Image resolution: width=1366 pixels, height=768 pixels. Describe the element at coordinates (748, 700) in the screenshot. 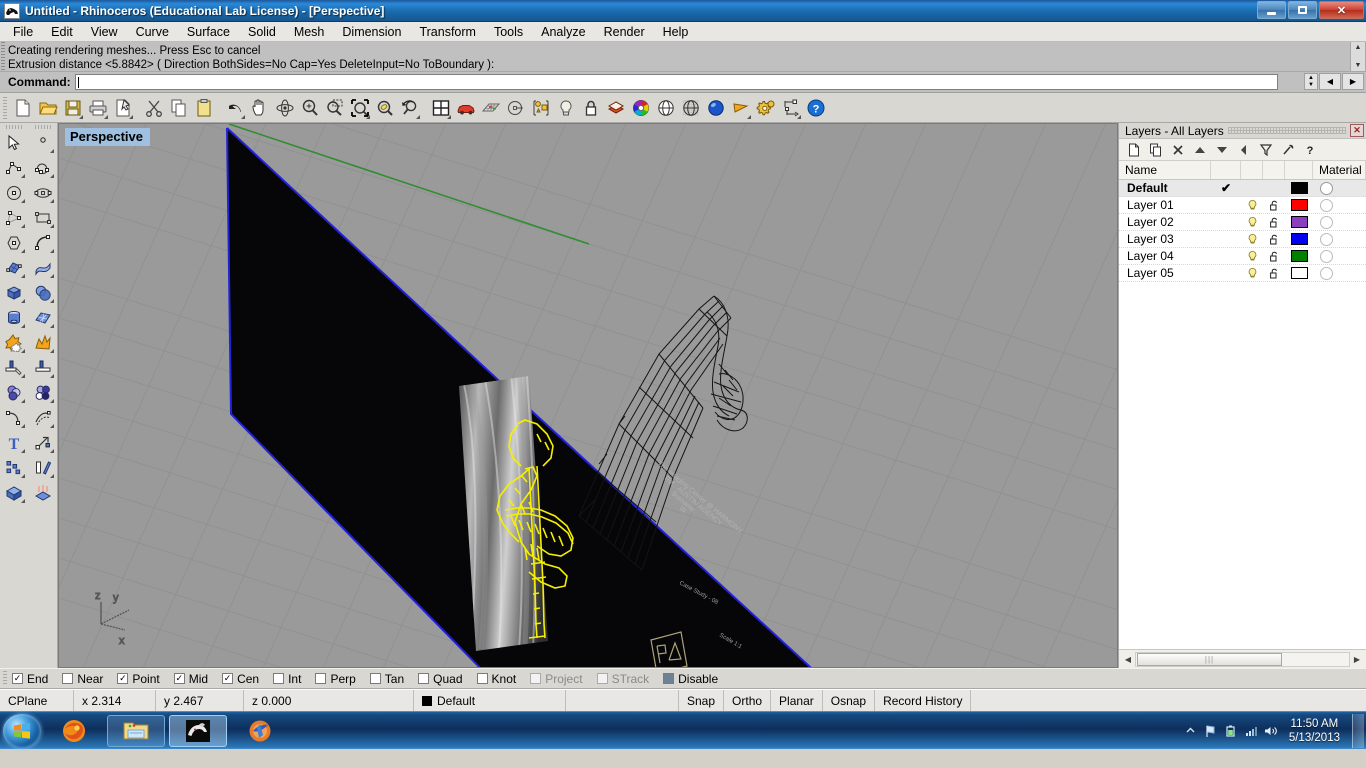

I see `ortho-toggle: Ortho` at that location.